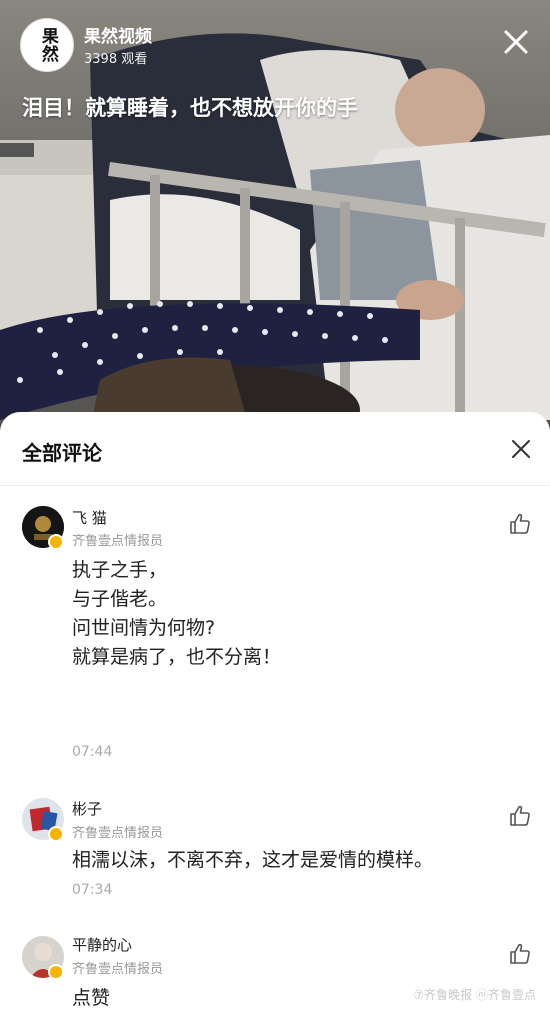  Describe the element at coordinates (275, 449) in the screenshot. I see `comments-header: 全部评论` at that location.